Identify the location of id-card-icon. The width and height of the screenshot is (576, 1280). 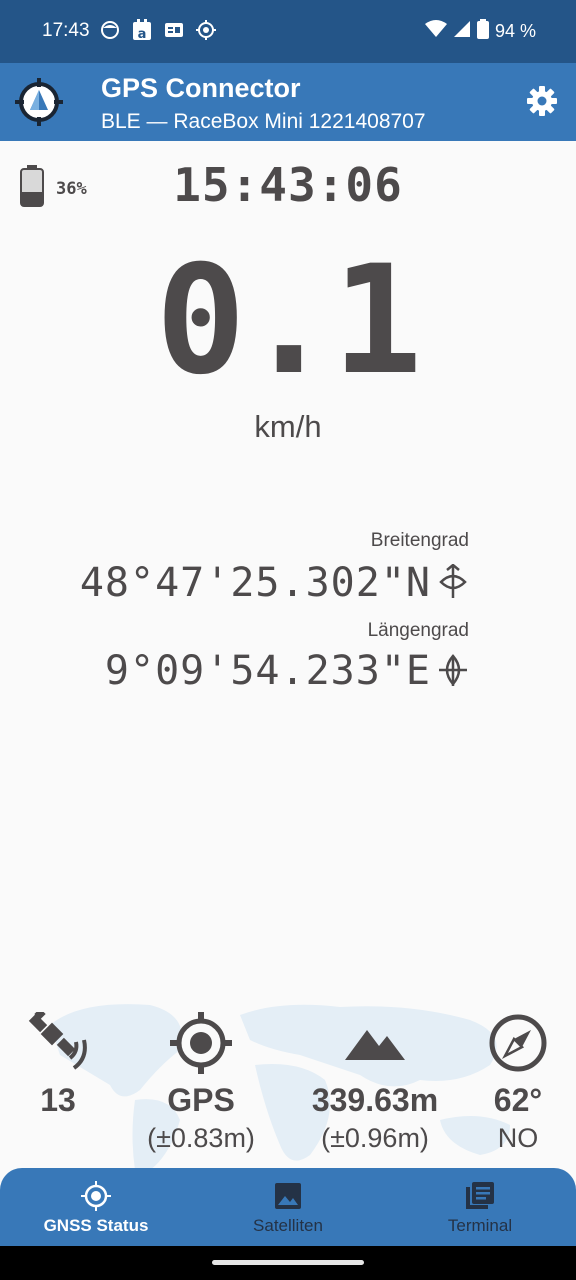
(174, 30).